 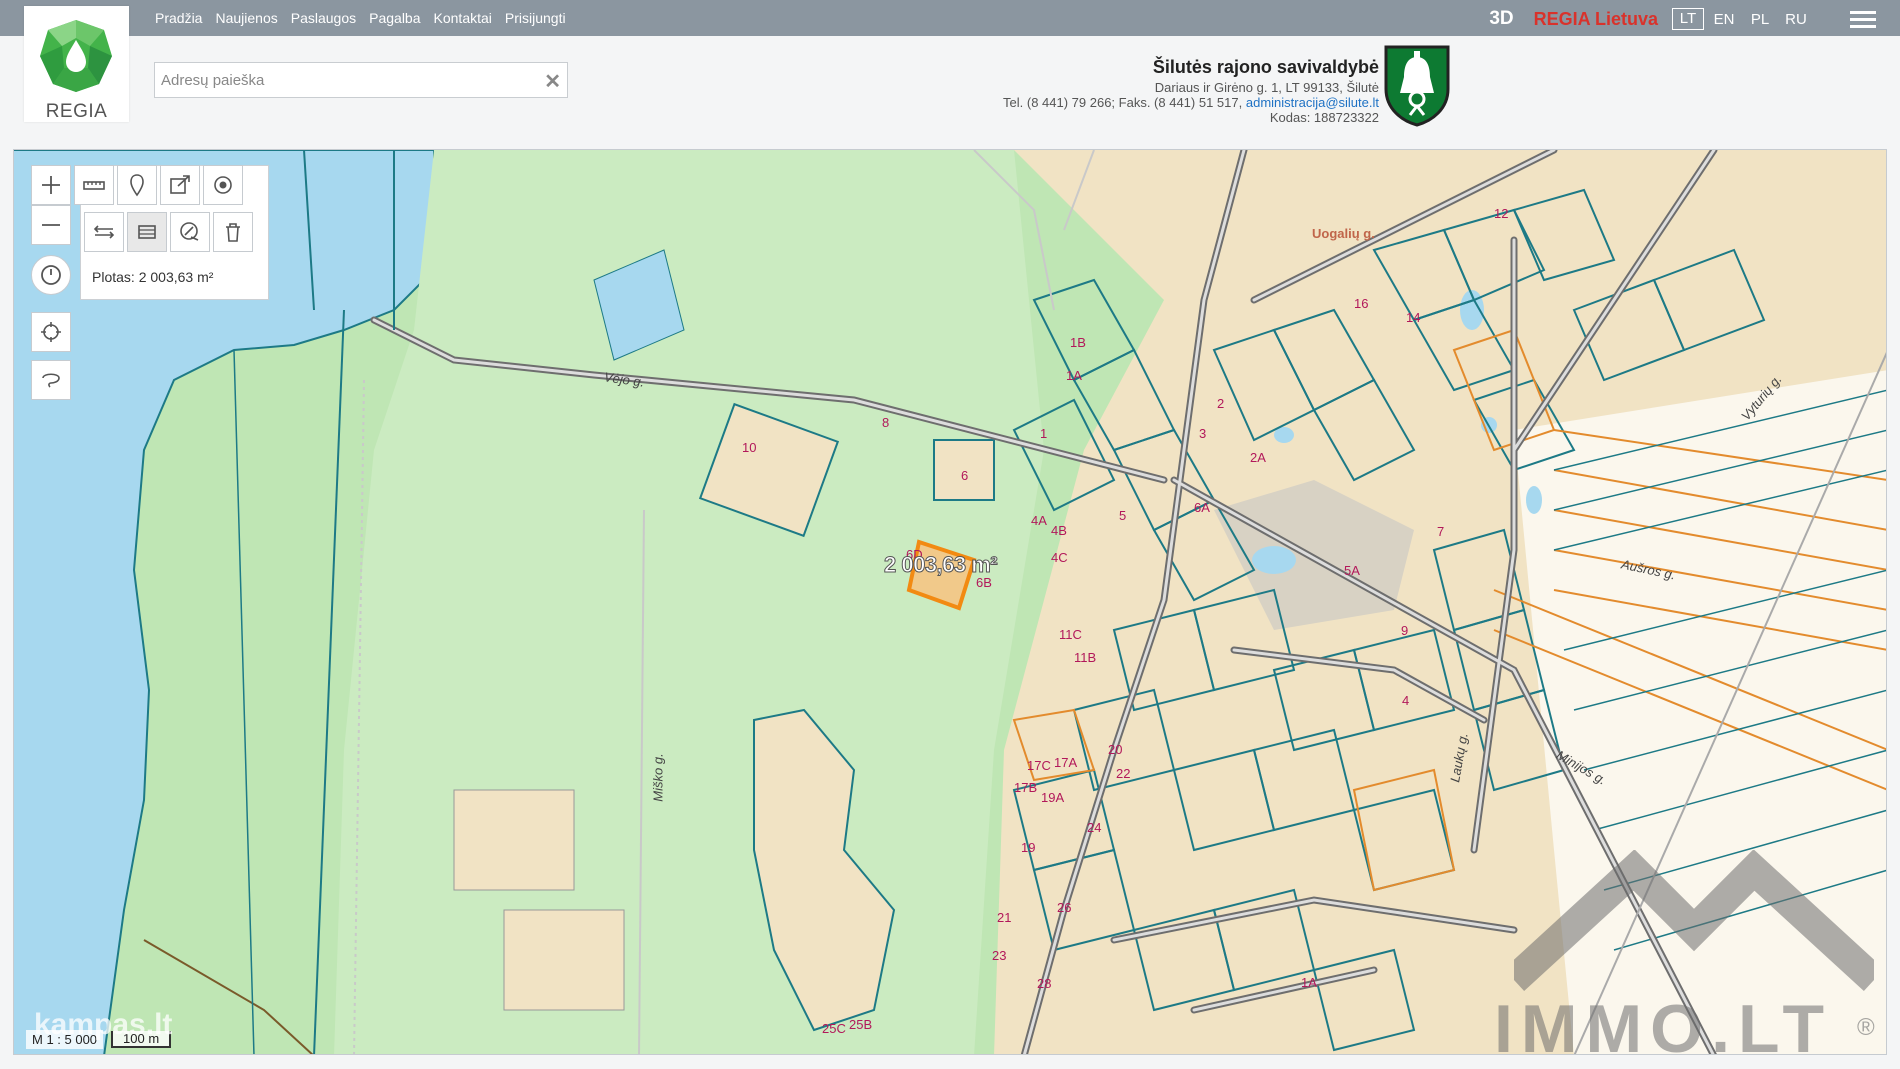 I want to click on target-icon, so click(x=223, y=185).